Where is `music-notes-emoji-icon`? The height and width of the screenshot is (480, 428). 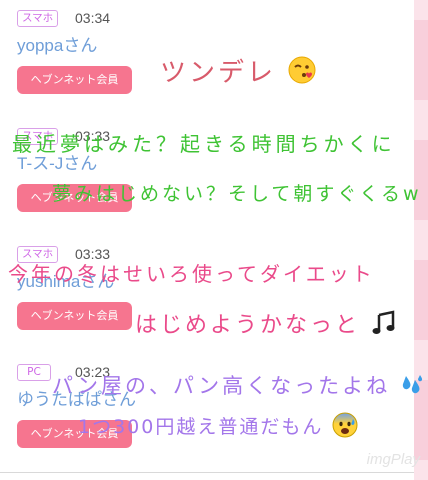 music-notes-emoji-icon is located at coordinates (384, 326).